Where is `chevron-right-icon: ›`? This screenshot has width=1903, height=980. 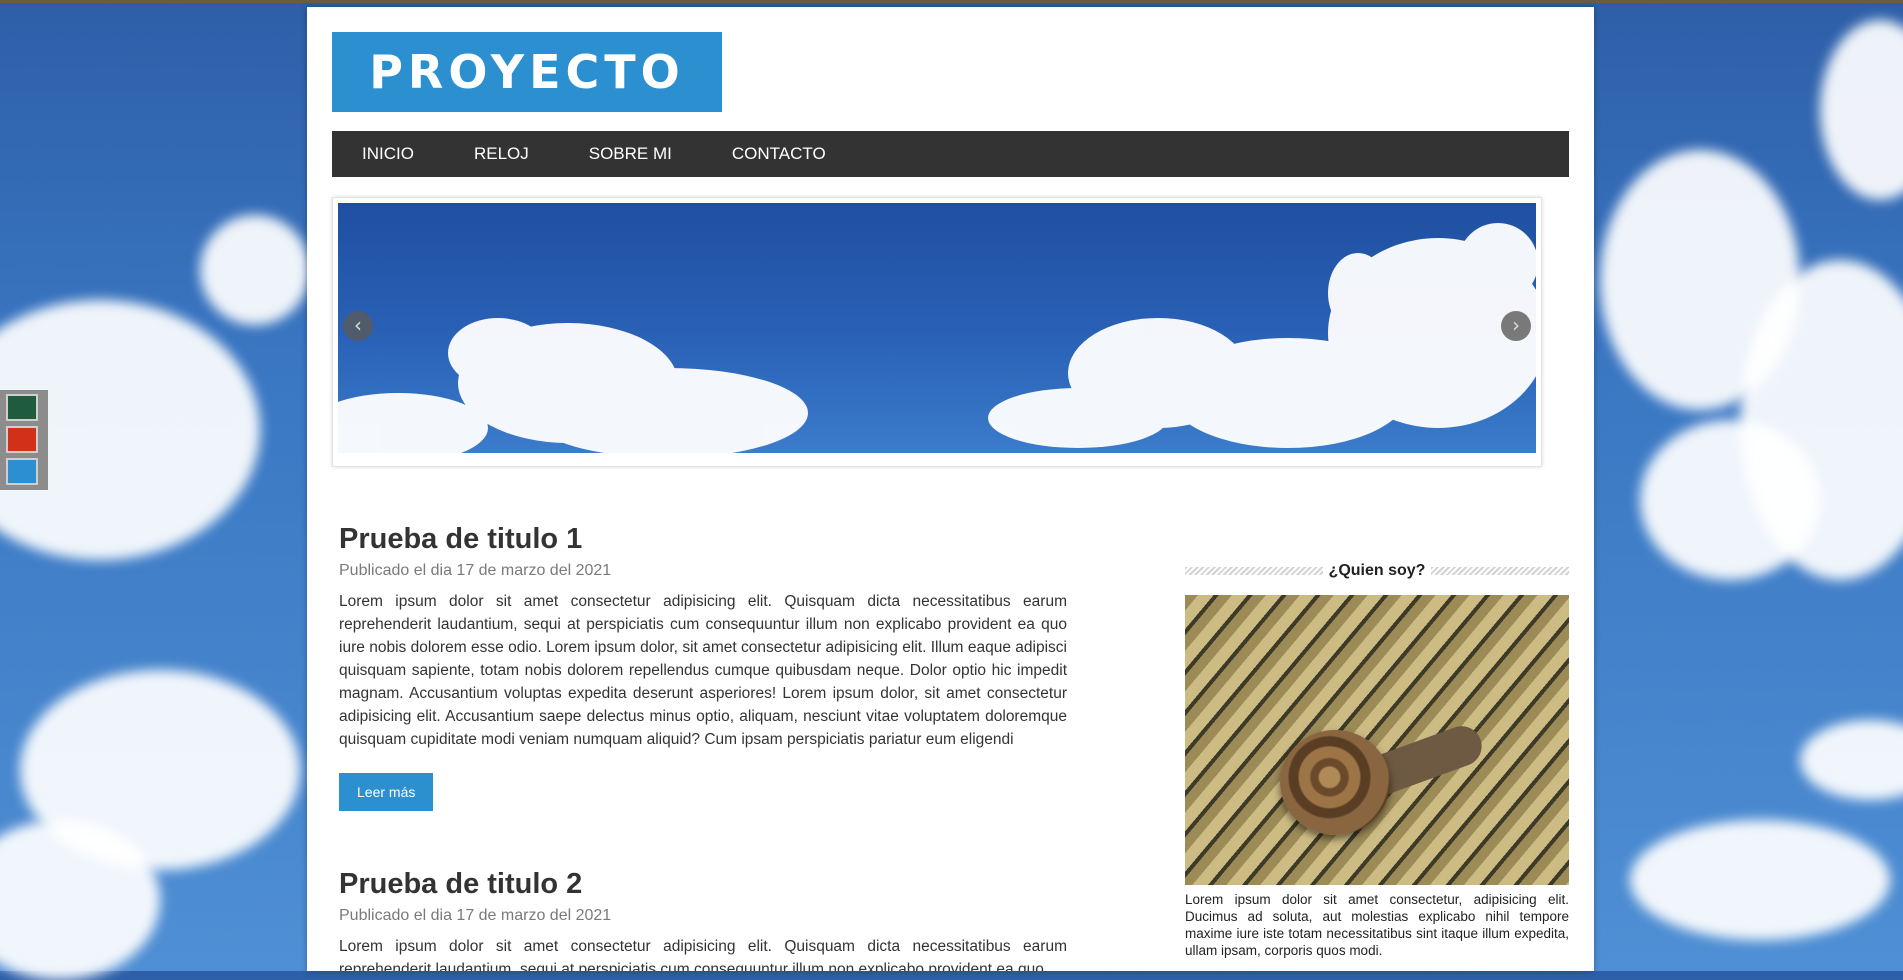
chevron-right-icon: › is located at coordinates (1516, 325).